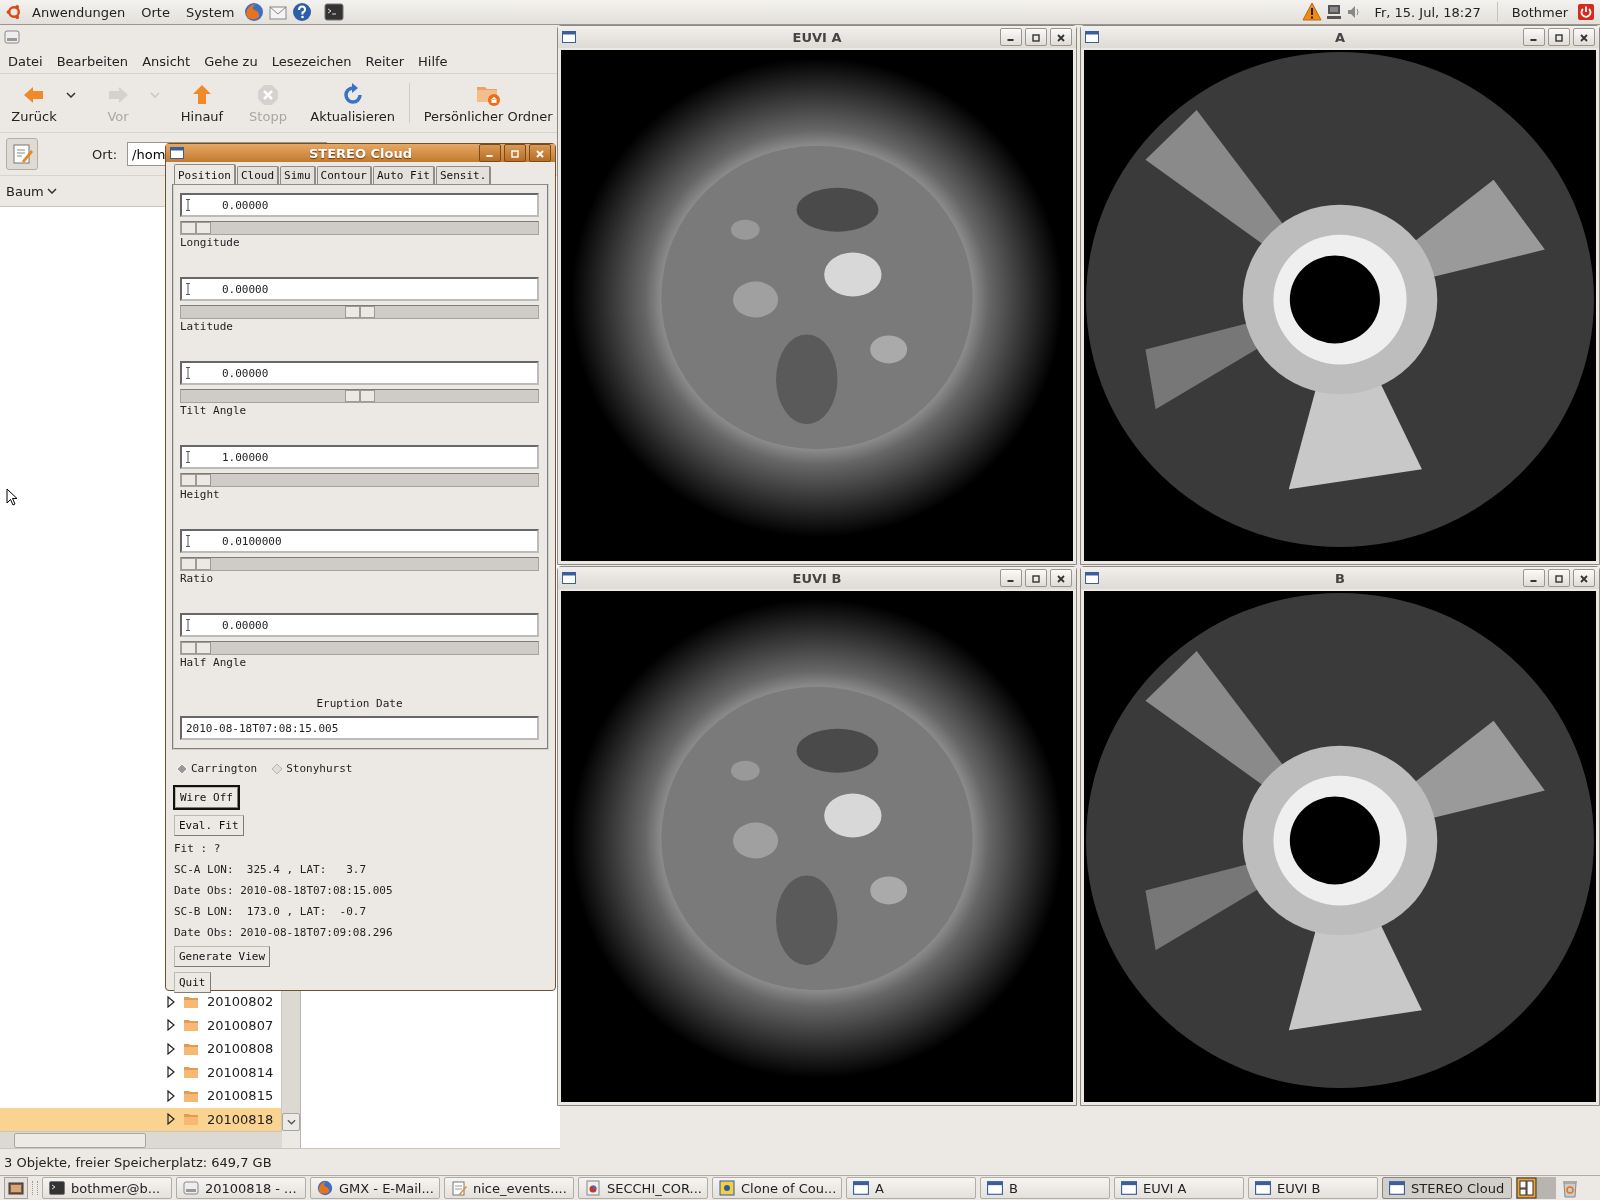 The width and height of the screenshot is (1600, 1200). I want to click on power-icon, so click(1586, 12).